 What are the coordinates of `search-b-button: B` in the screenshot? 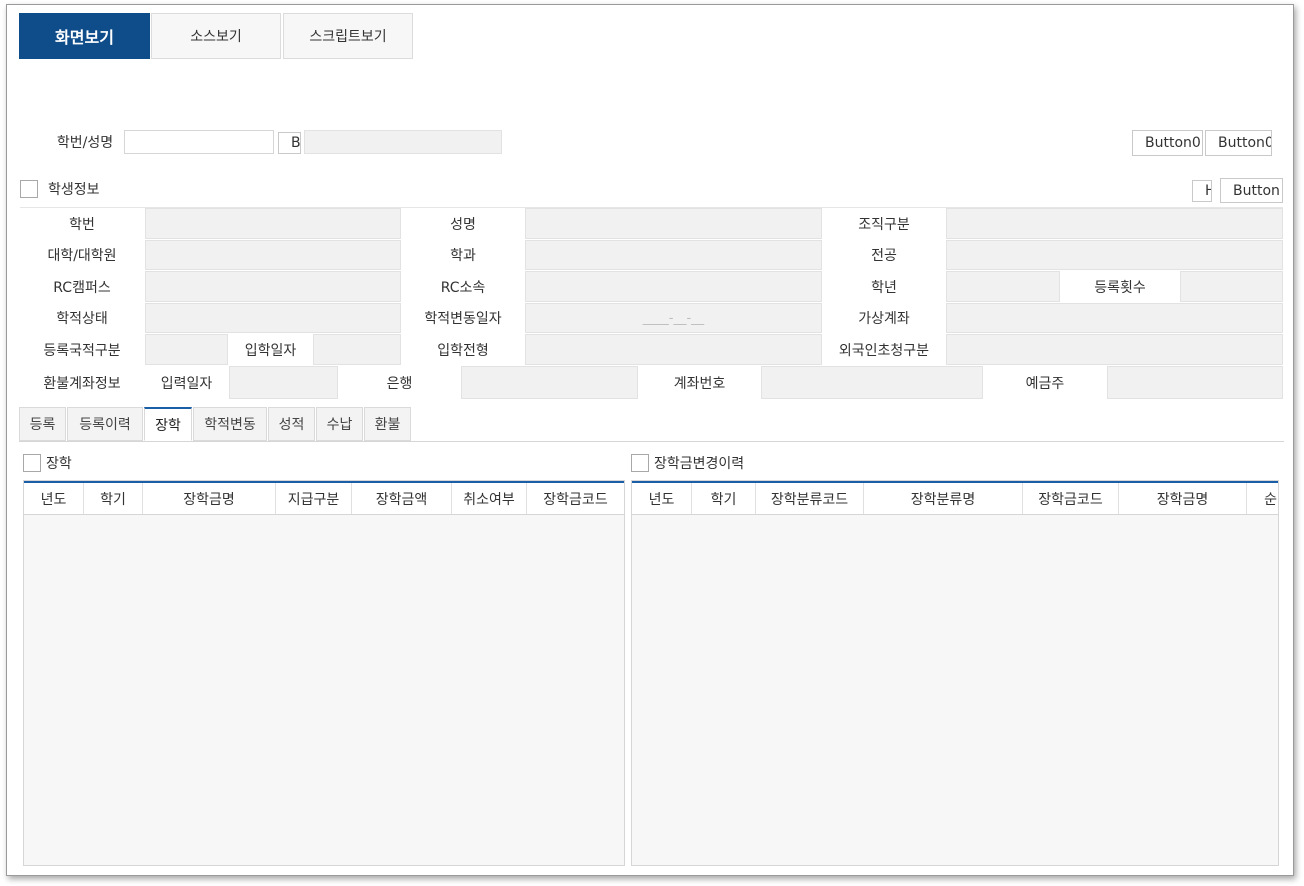 It's located at (289, 143).